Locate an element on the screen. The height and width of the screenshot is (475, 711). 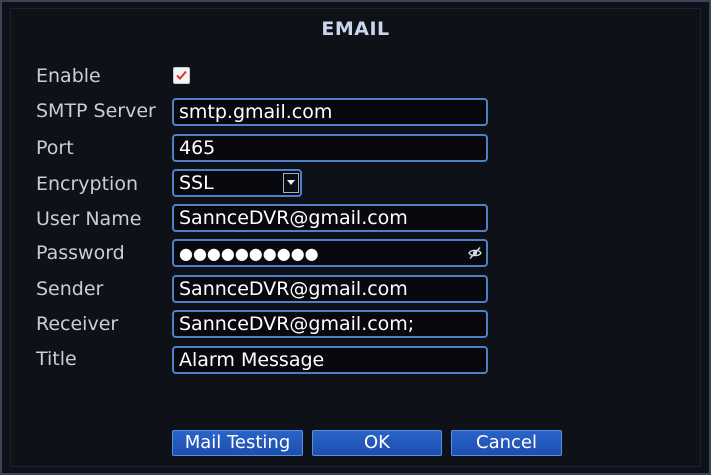
encryption-label: Encryption is located at coordinates (87, 184).